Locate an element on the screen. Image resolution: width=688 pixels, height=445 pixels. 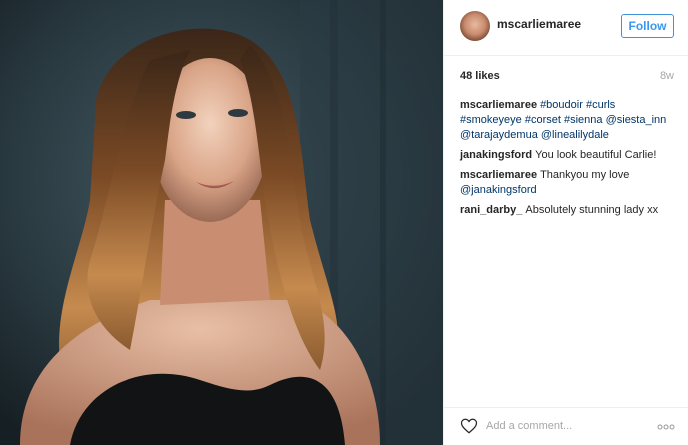
add-comment-input is located at coordinates (566, 426).